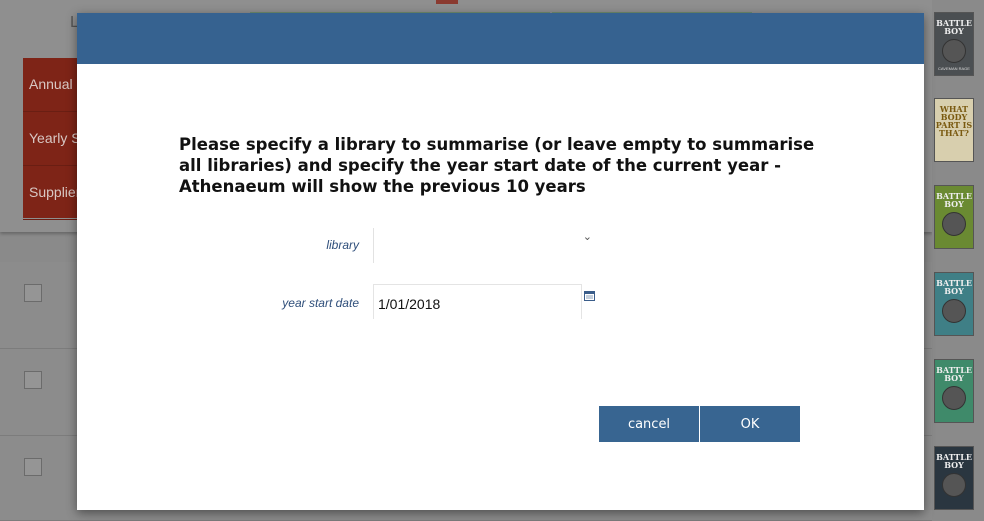  What do you see at coordinates (342, 245) in the screenshot?
I see `library-label: library` at bounding box center [342, 245].